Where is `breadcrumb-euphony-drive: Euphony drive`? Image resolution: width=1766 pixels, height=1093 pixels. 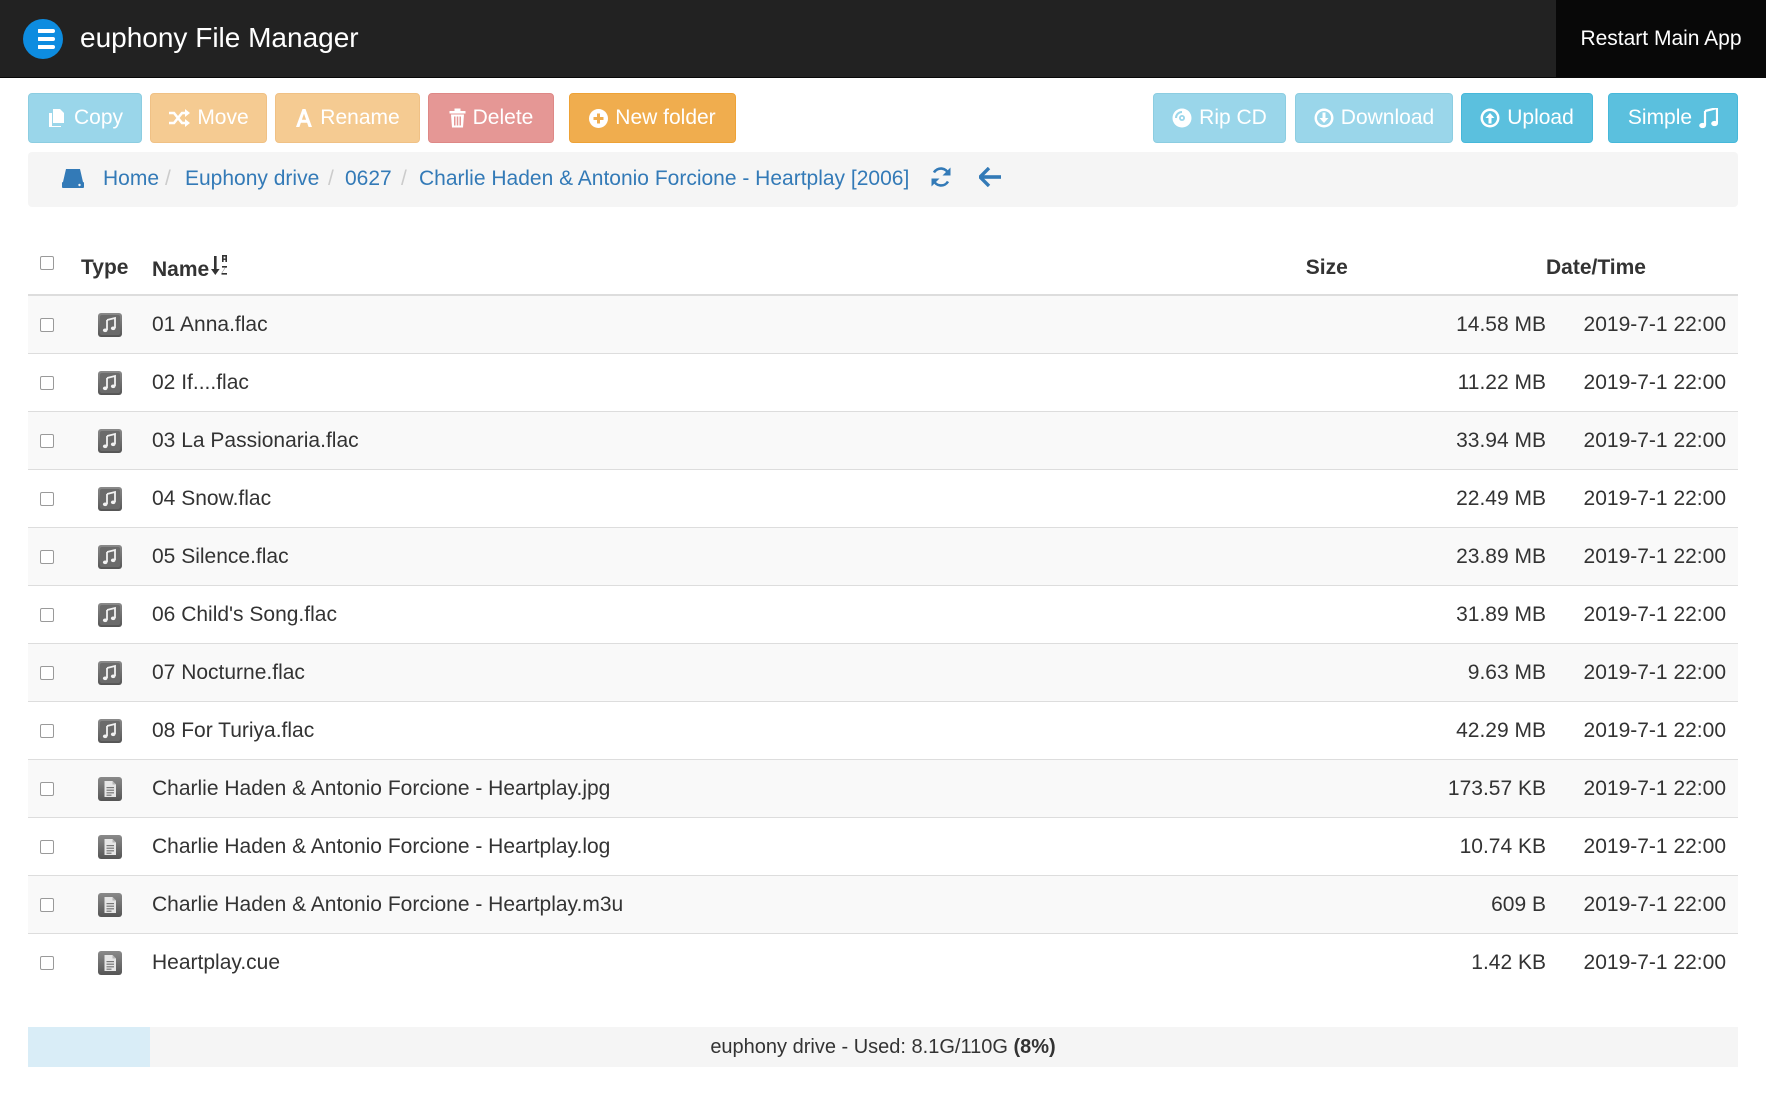 breadcrumb-euphony-drive: Euphony drive is located at coordinates (252, 179).